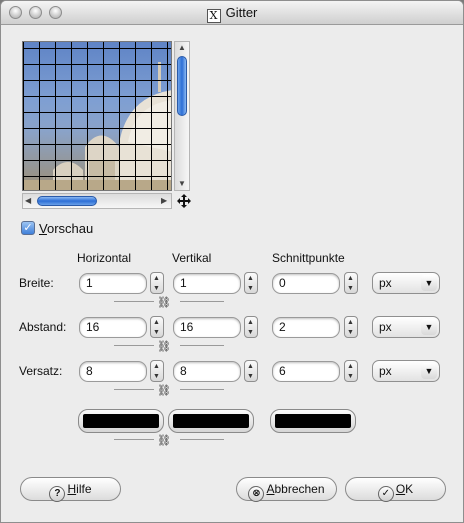  I want to click on intersection-color-button, so click(313, 421).